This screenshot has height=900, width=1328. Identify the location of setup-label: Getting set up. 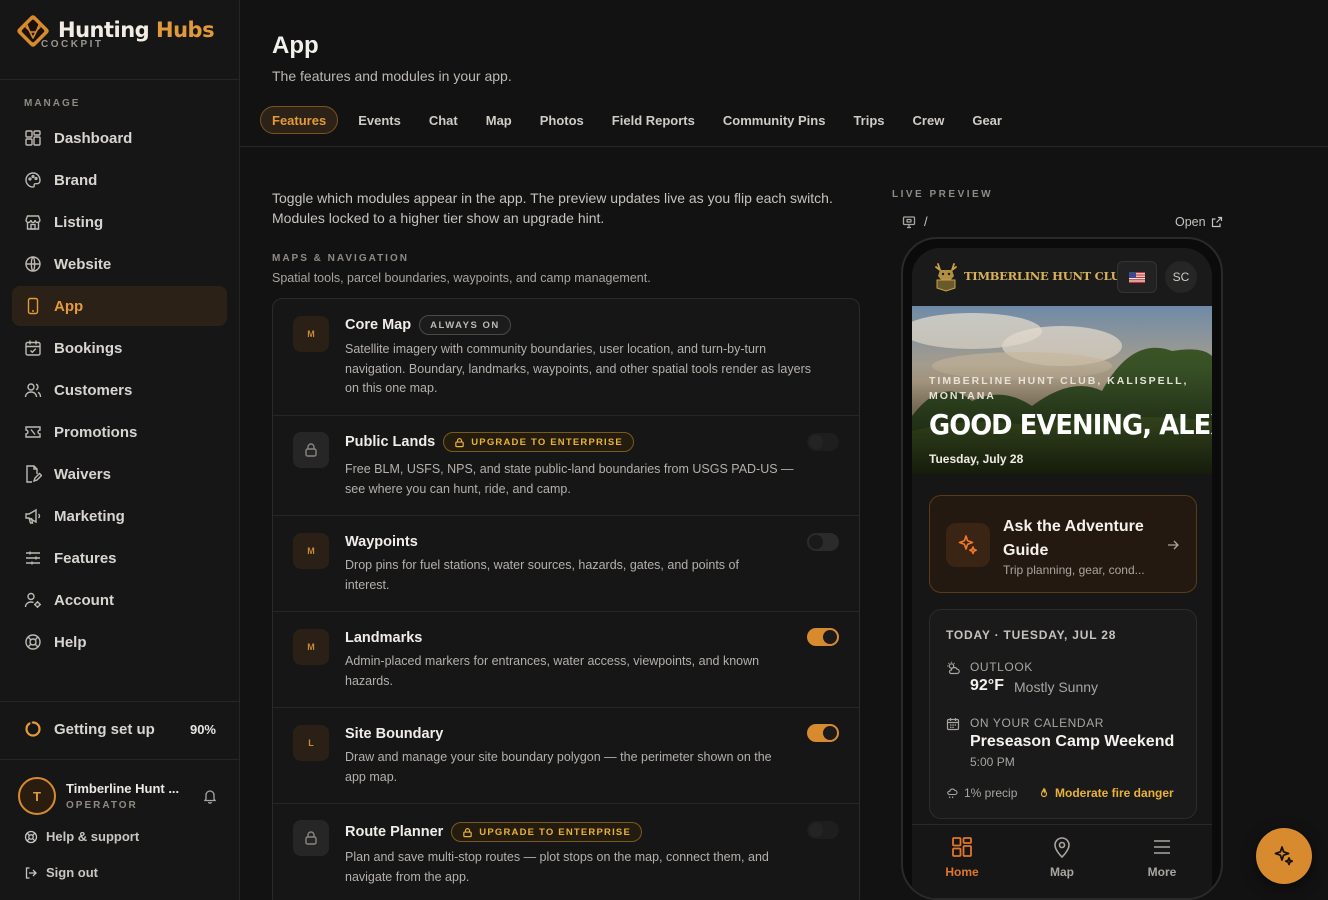
(104, 729).